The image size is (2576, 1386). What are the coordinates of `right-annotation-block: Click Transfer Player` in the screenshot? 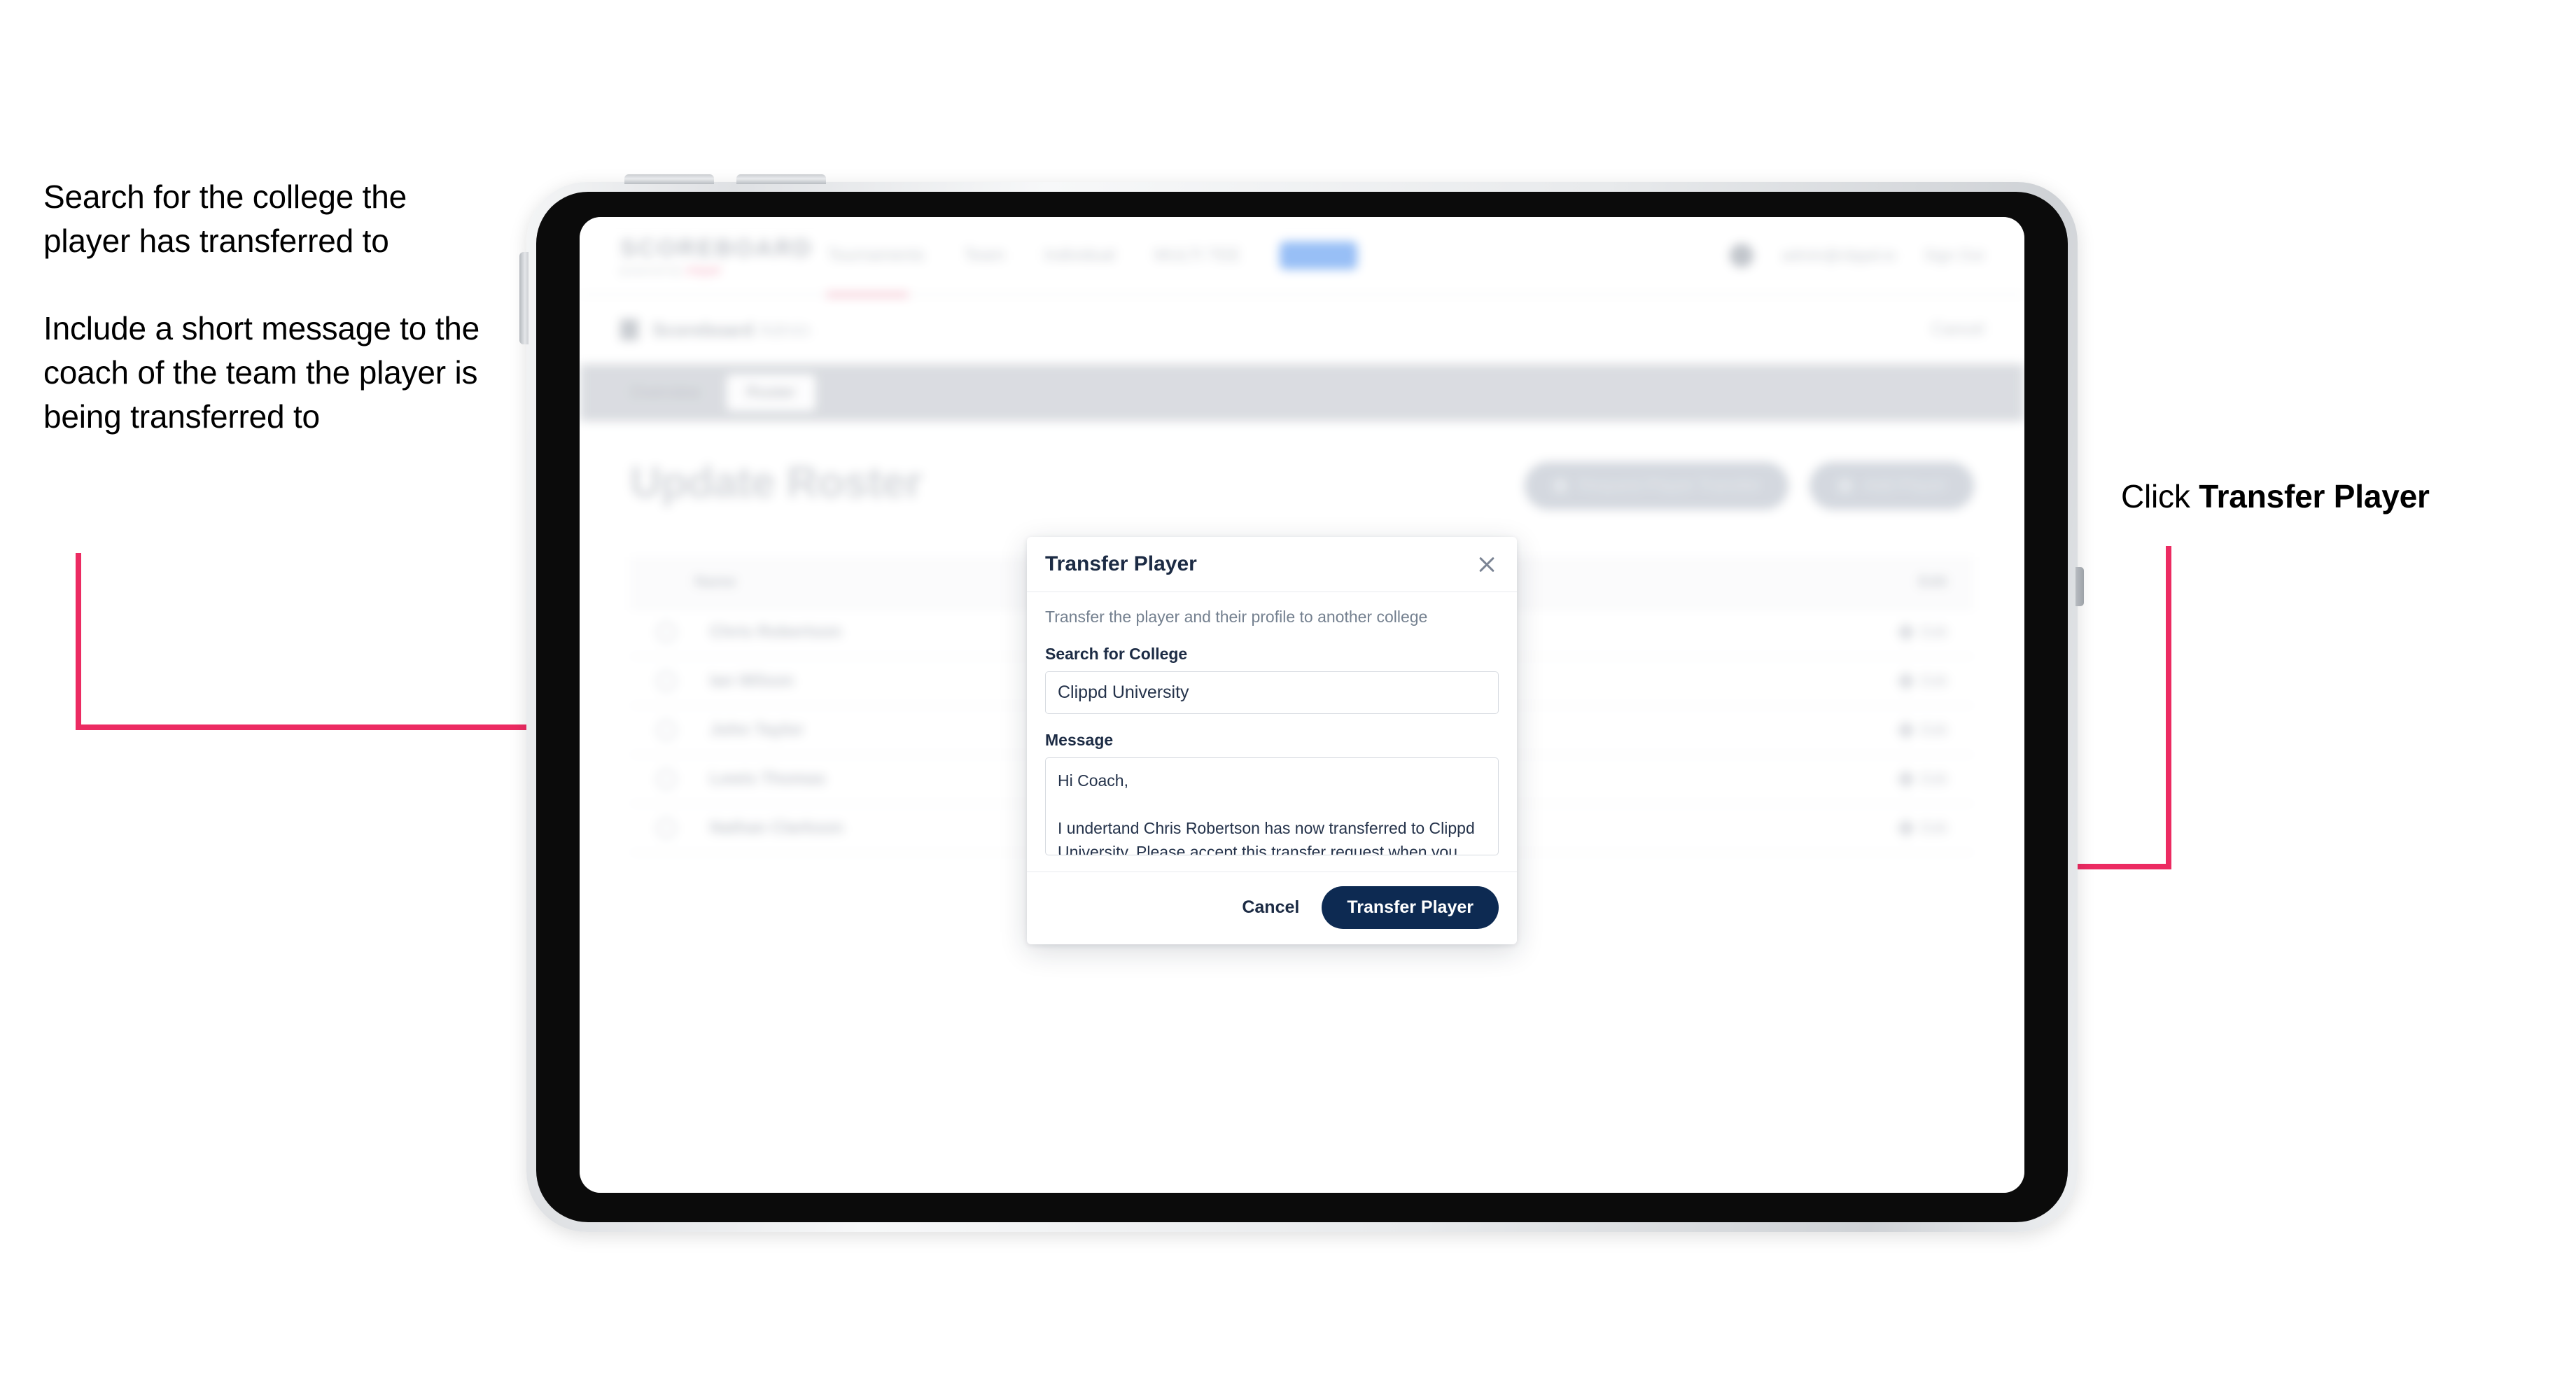 It's located at (2275, 496).